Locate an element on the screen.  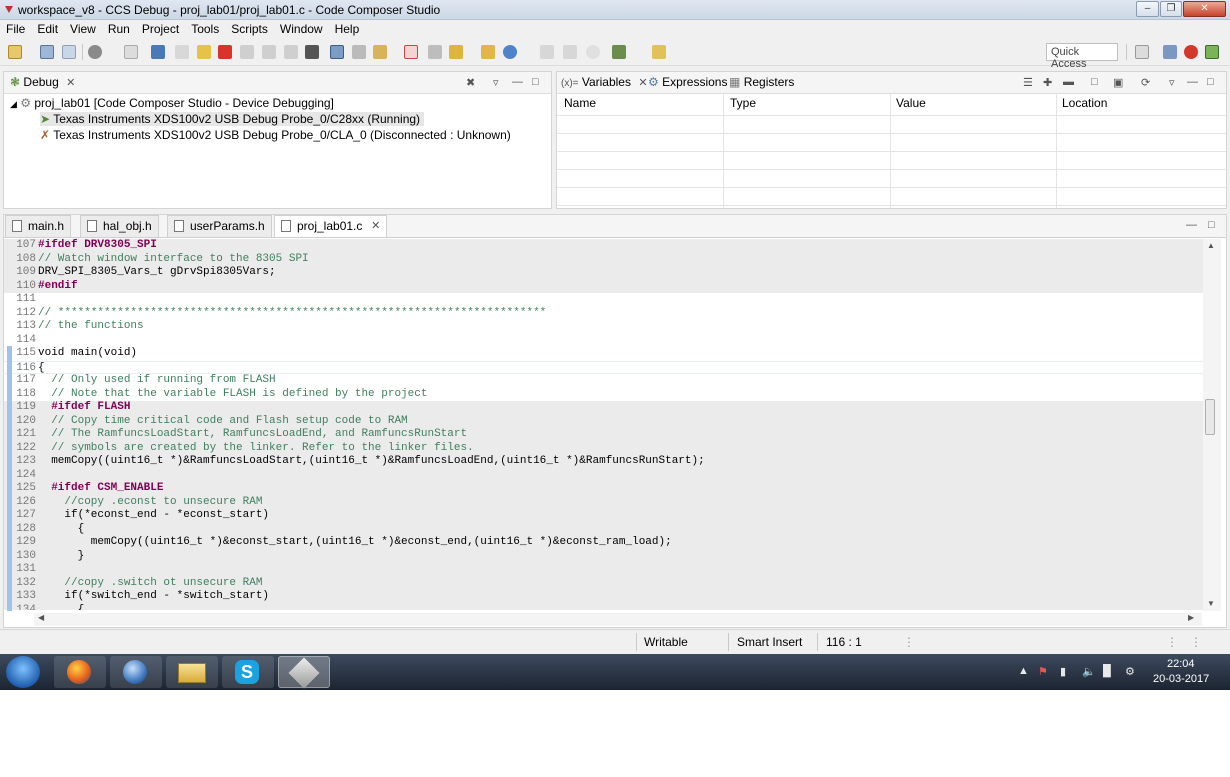
tab-proj-lab01-c: proj_lab01.c ✕ is located at coordinates (331, 226).